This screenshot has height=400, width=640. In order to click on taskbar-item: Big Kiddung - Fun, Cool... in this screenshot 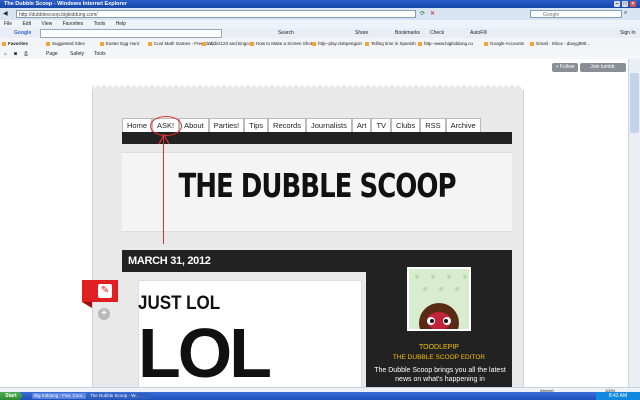, I will do `click(59, 396)`.